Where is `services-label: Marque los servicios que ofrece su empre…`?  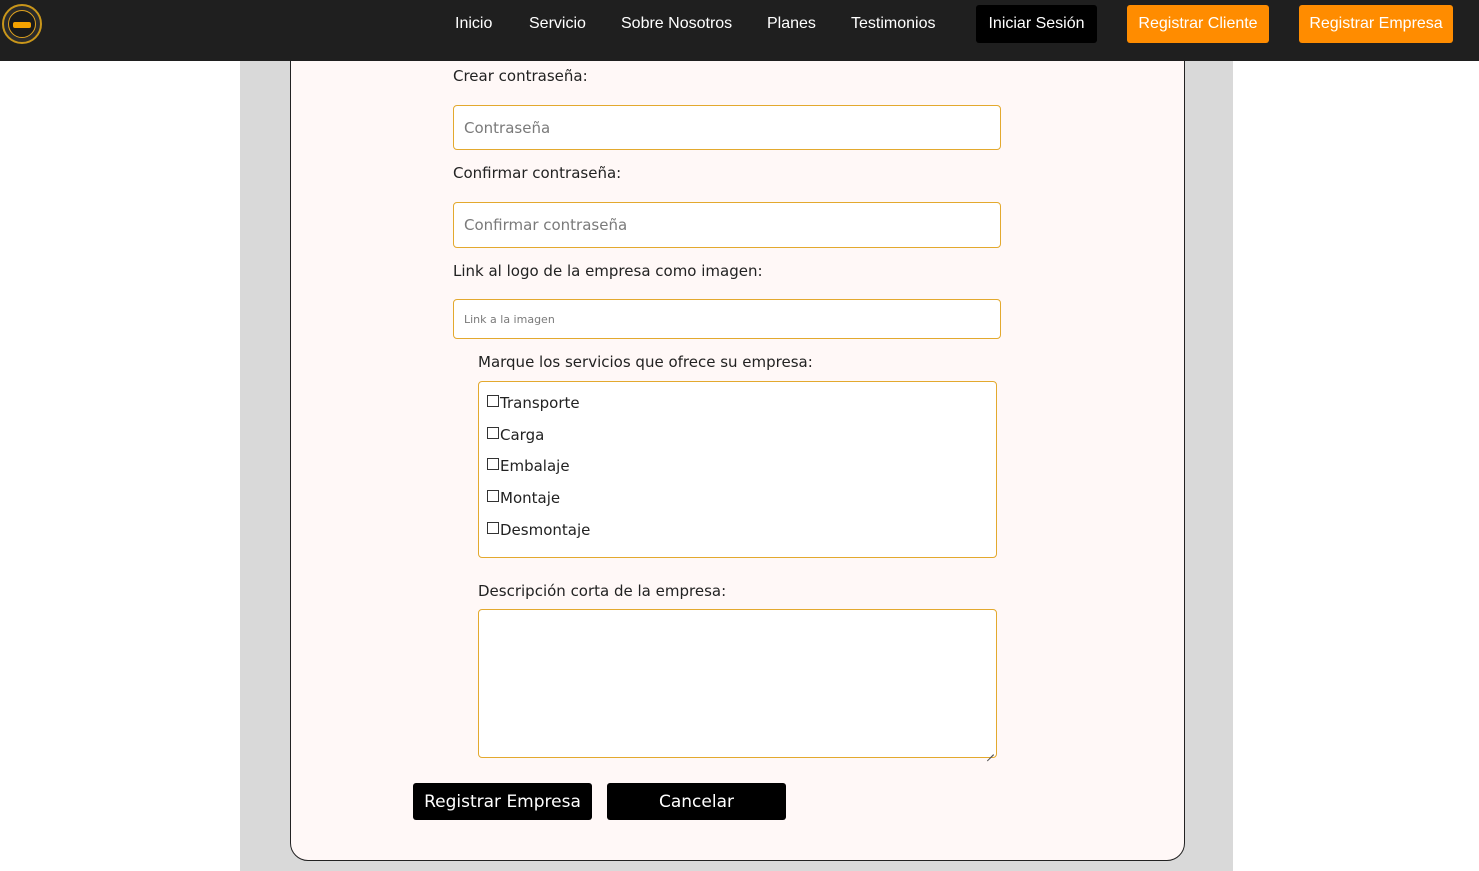 services-label: Marque los servicios que ofrece su empre… is located at coordinates (645, 362).